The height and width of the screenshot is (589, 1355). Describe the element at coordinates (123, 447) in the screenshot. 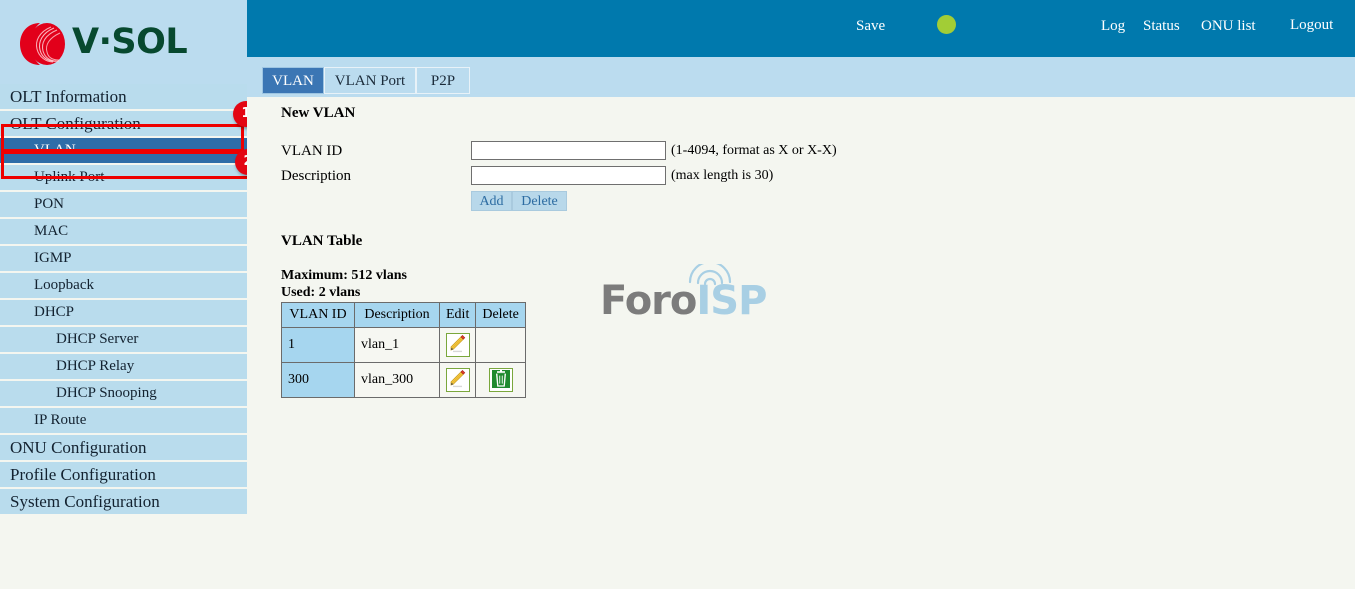

I see `sidebar-item-onu-configuration: ONU Configuration` at that location.